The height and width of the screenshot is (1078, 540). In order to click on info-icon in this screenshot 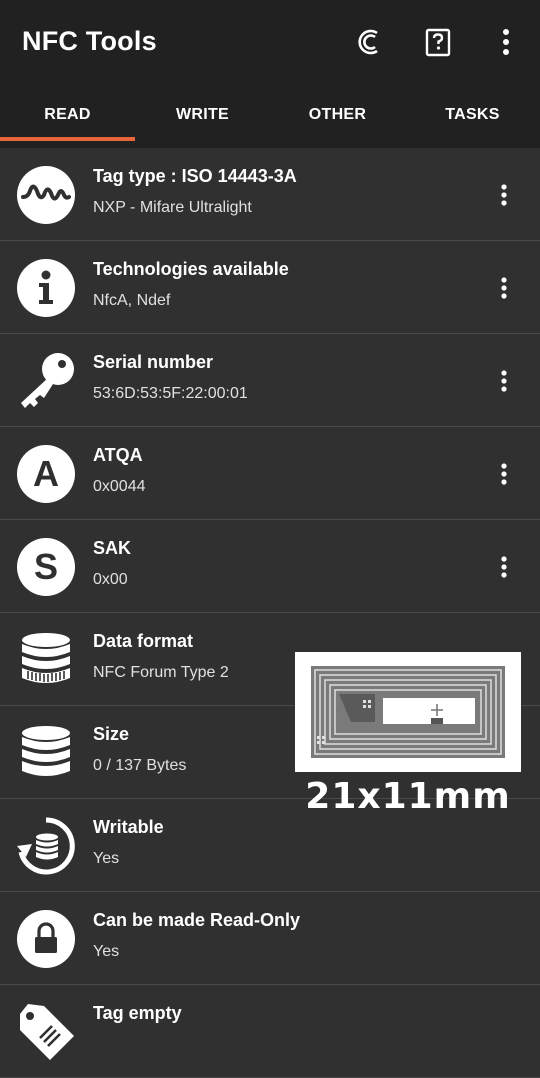, I will do `click(46, 288)`.